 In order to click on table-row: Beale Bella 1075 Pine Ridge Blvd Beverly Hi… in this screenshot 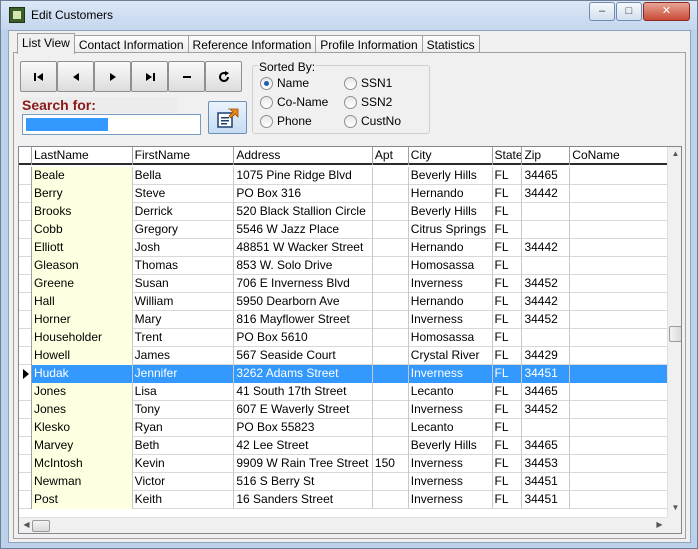, I will do `click(343, 176)`.